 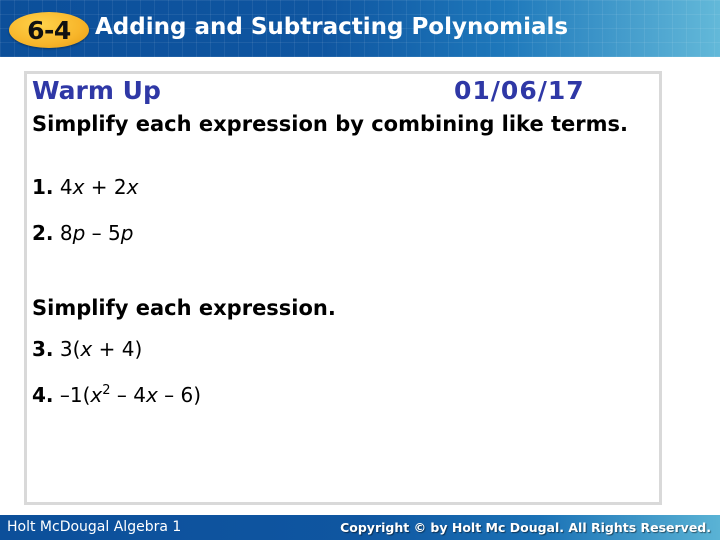 I want to click on problem-expression: 4x + 2x, so click(x=99, y=187).